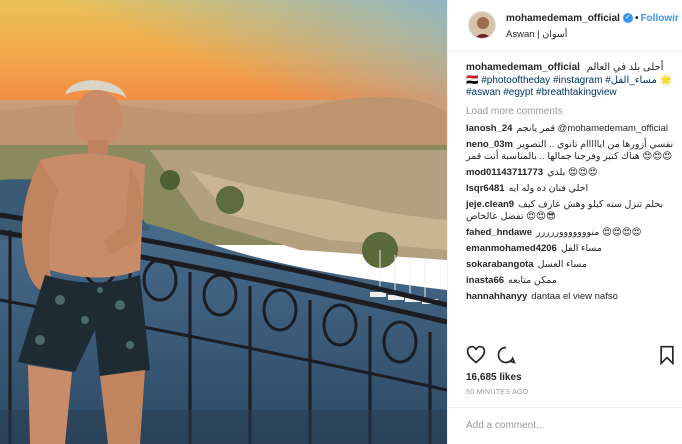 The width and height of the screenshot is (682, 444). What do you see at coordinates (548, 188) in the screenshot?
I see `comment-text: احلي فنان ده وله ايه` at bounding box center [548, 188].